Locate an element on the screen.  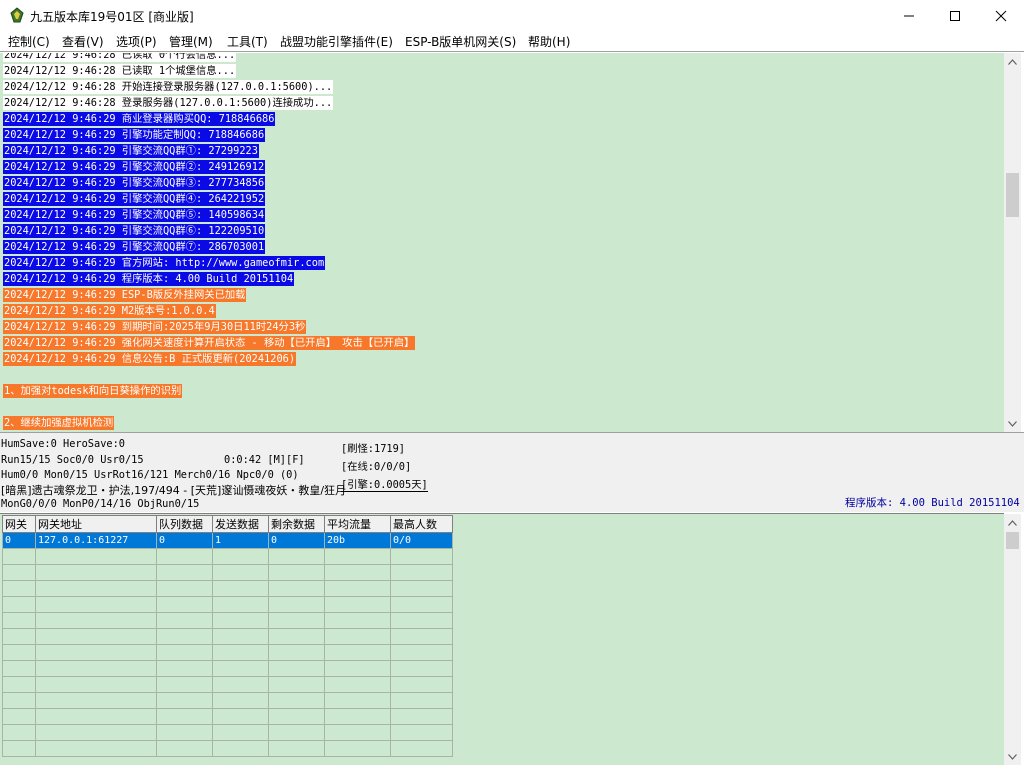
menu-control: 控制(C) is located at coordinates (29, 41).